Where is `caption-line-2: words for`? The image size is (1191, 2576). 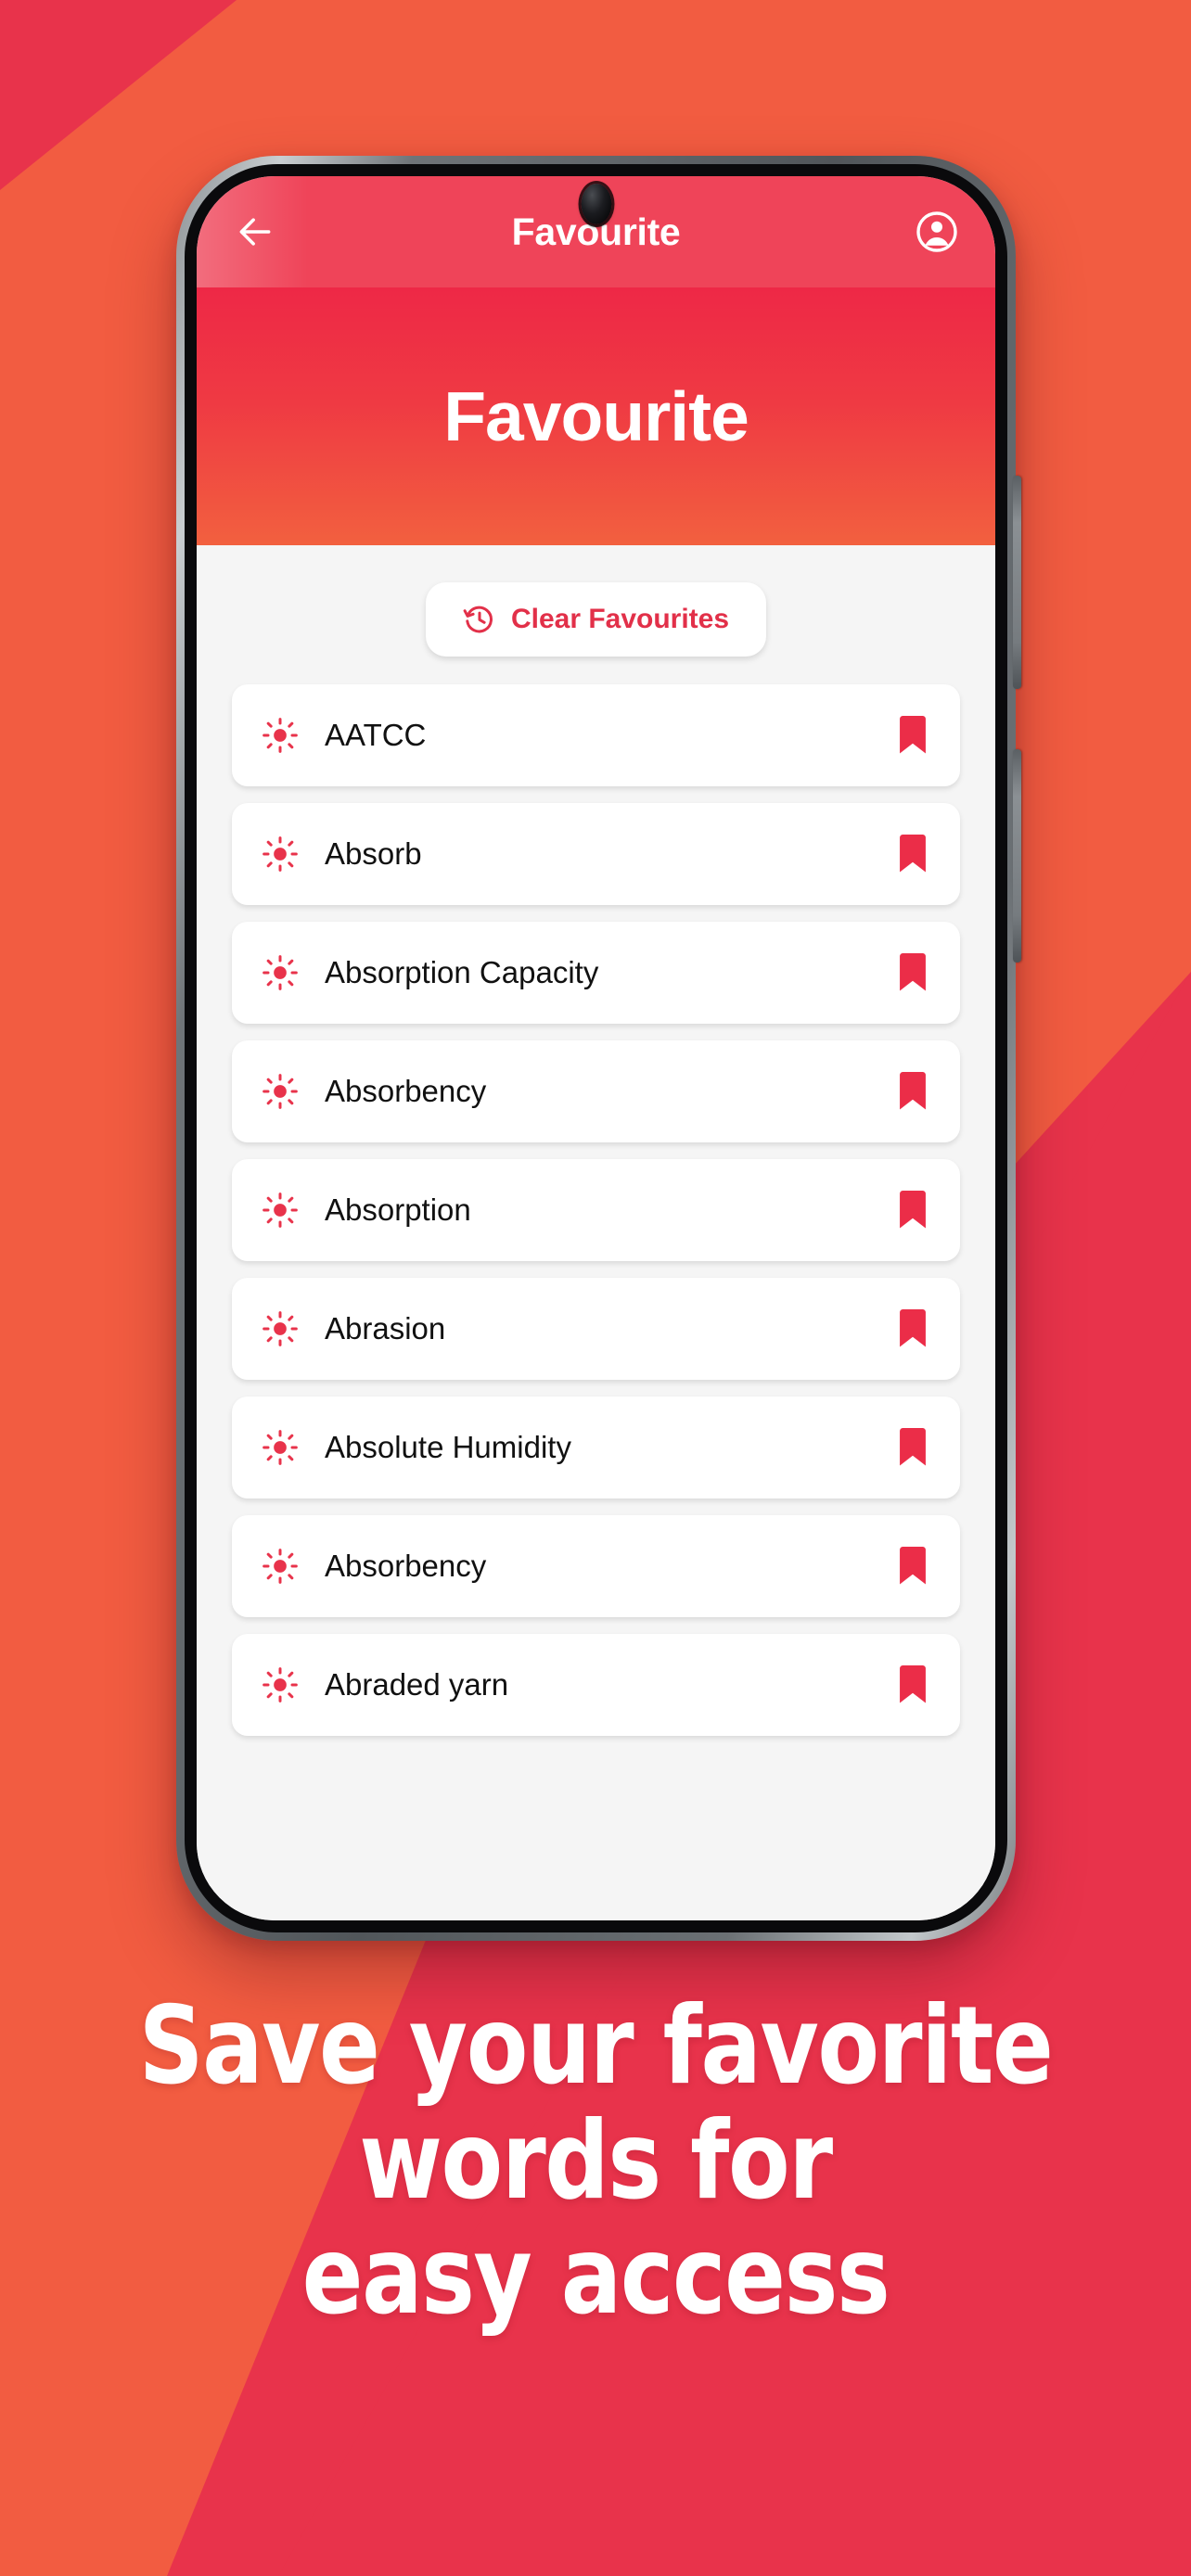 caption-line-2: words for is located at coordinates (596, 2161).